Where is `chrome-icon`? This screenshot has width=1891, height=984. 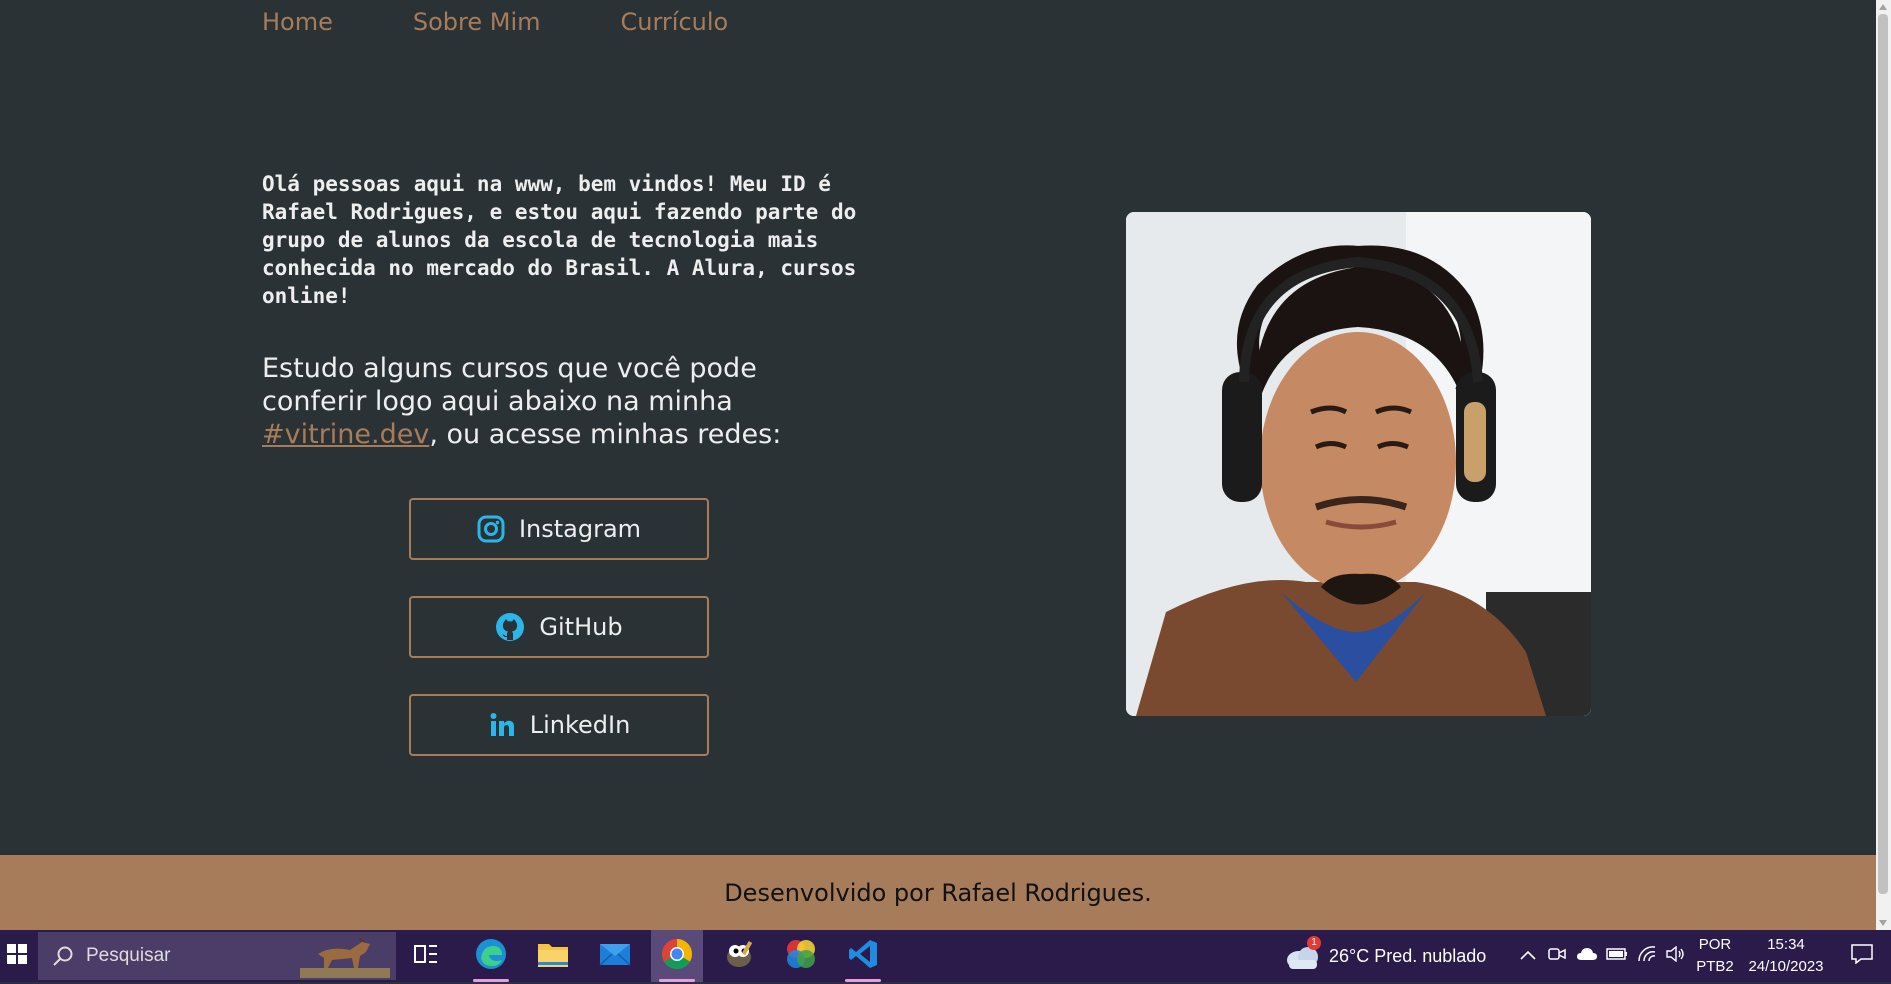
chrome-icon is located at coordinates (677, 956).